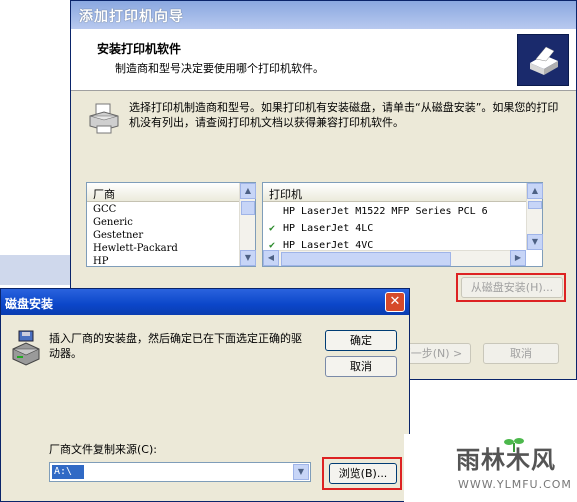 Image resolution: width=577 pixels, height=502 pixels. Describe the element at coordinates (205, 302) in the screenshot. I see `disk-dialog-title: 磁盘安装` at that location.